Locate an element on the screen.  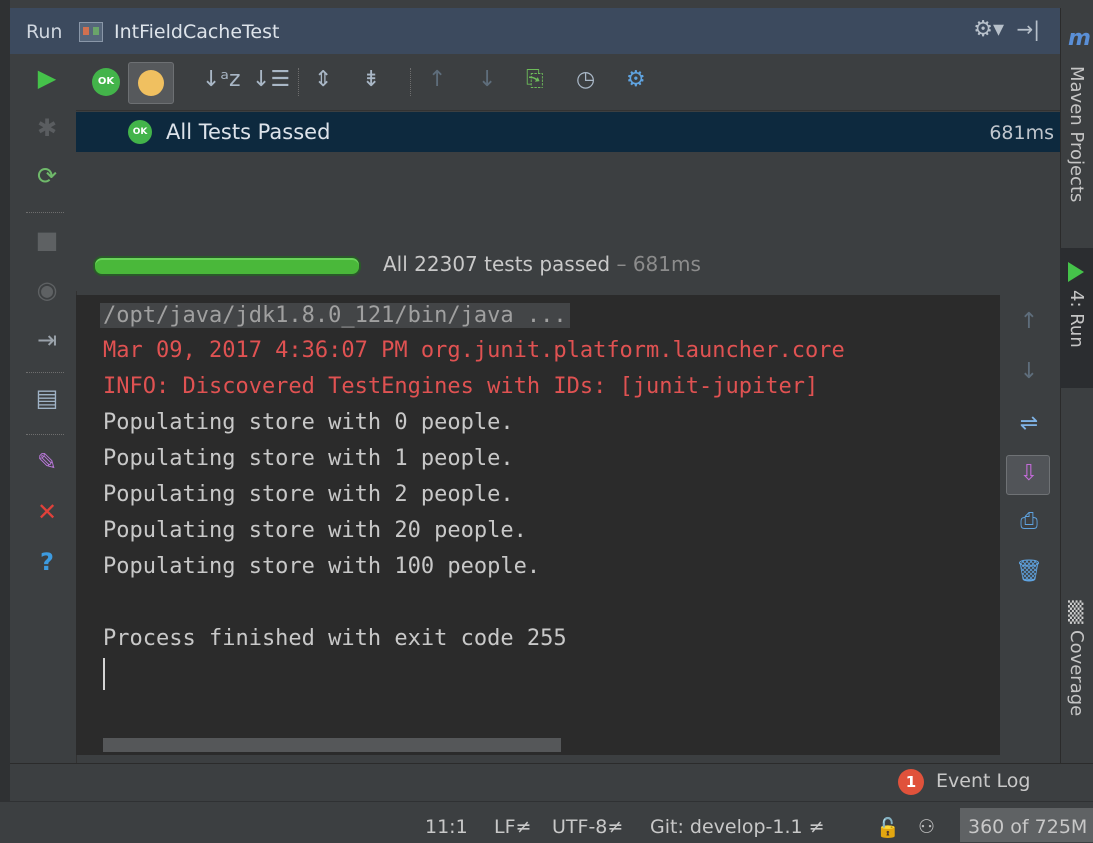
git-branch-selector: Git: develop-1.1 ≠ is located at coordinates (737, 827).